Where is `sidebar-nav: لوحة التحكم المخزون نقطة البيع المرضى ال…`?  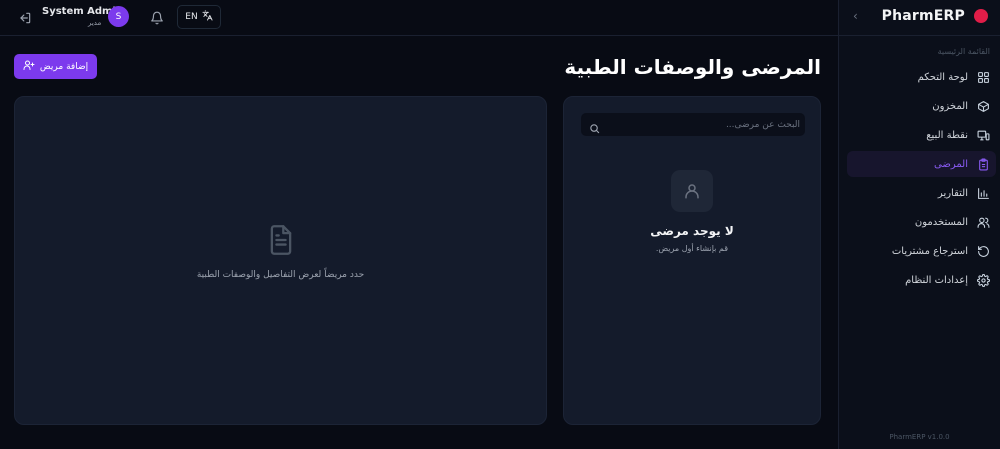 sidebar-nav: لوحة التحكم المخزون نقطة البيع المرضى ال… is located at coordinates (921, 180).